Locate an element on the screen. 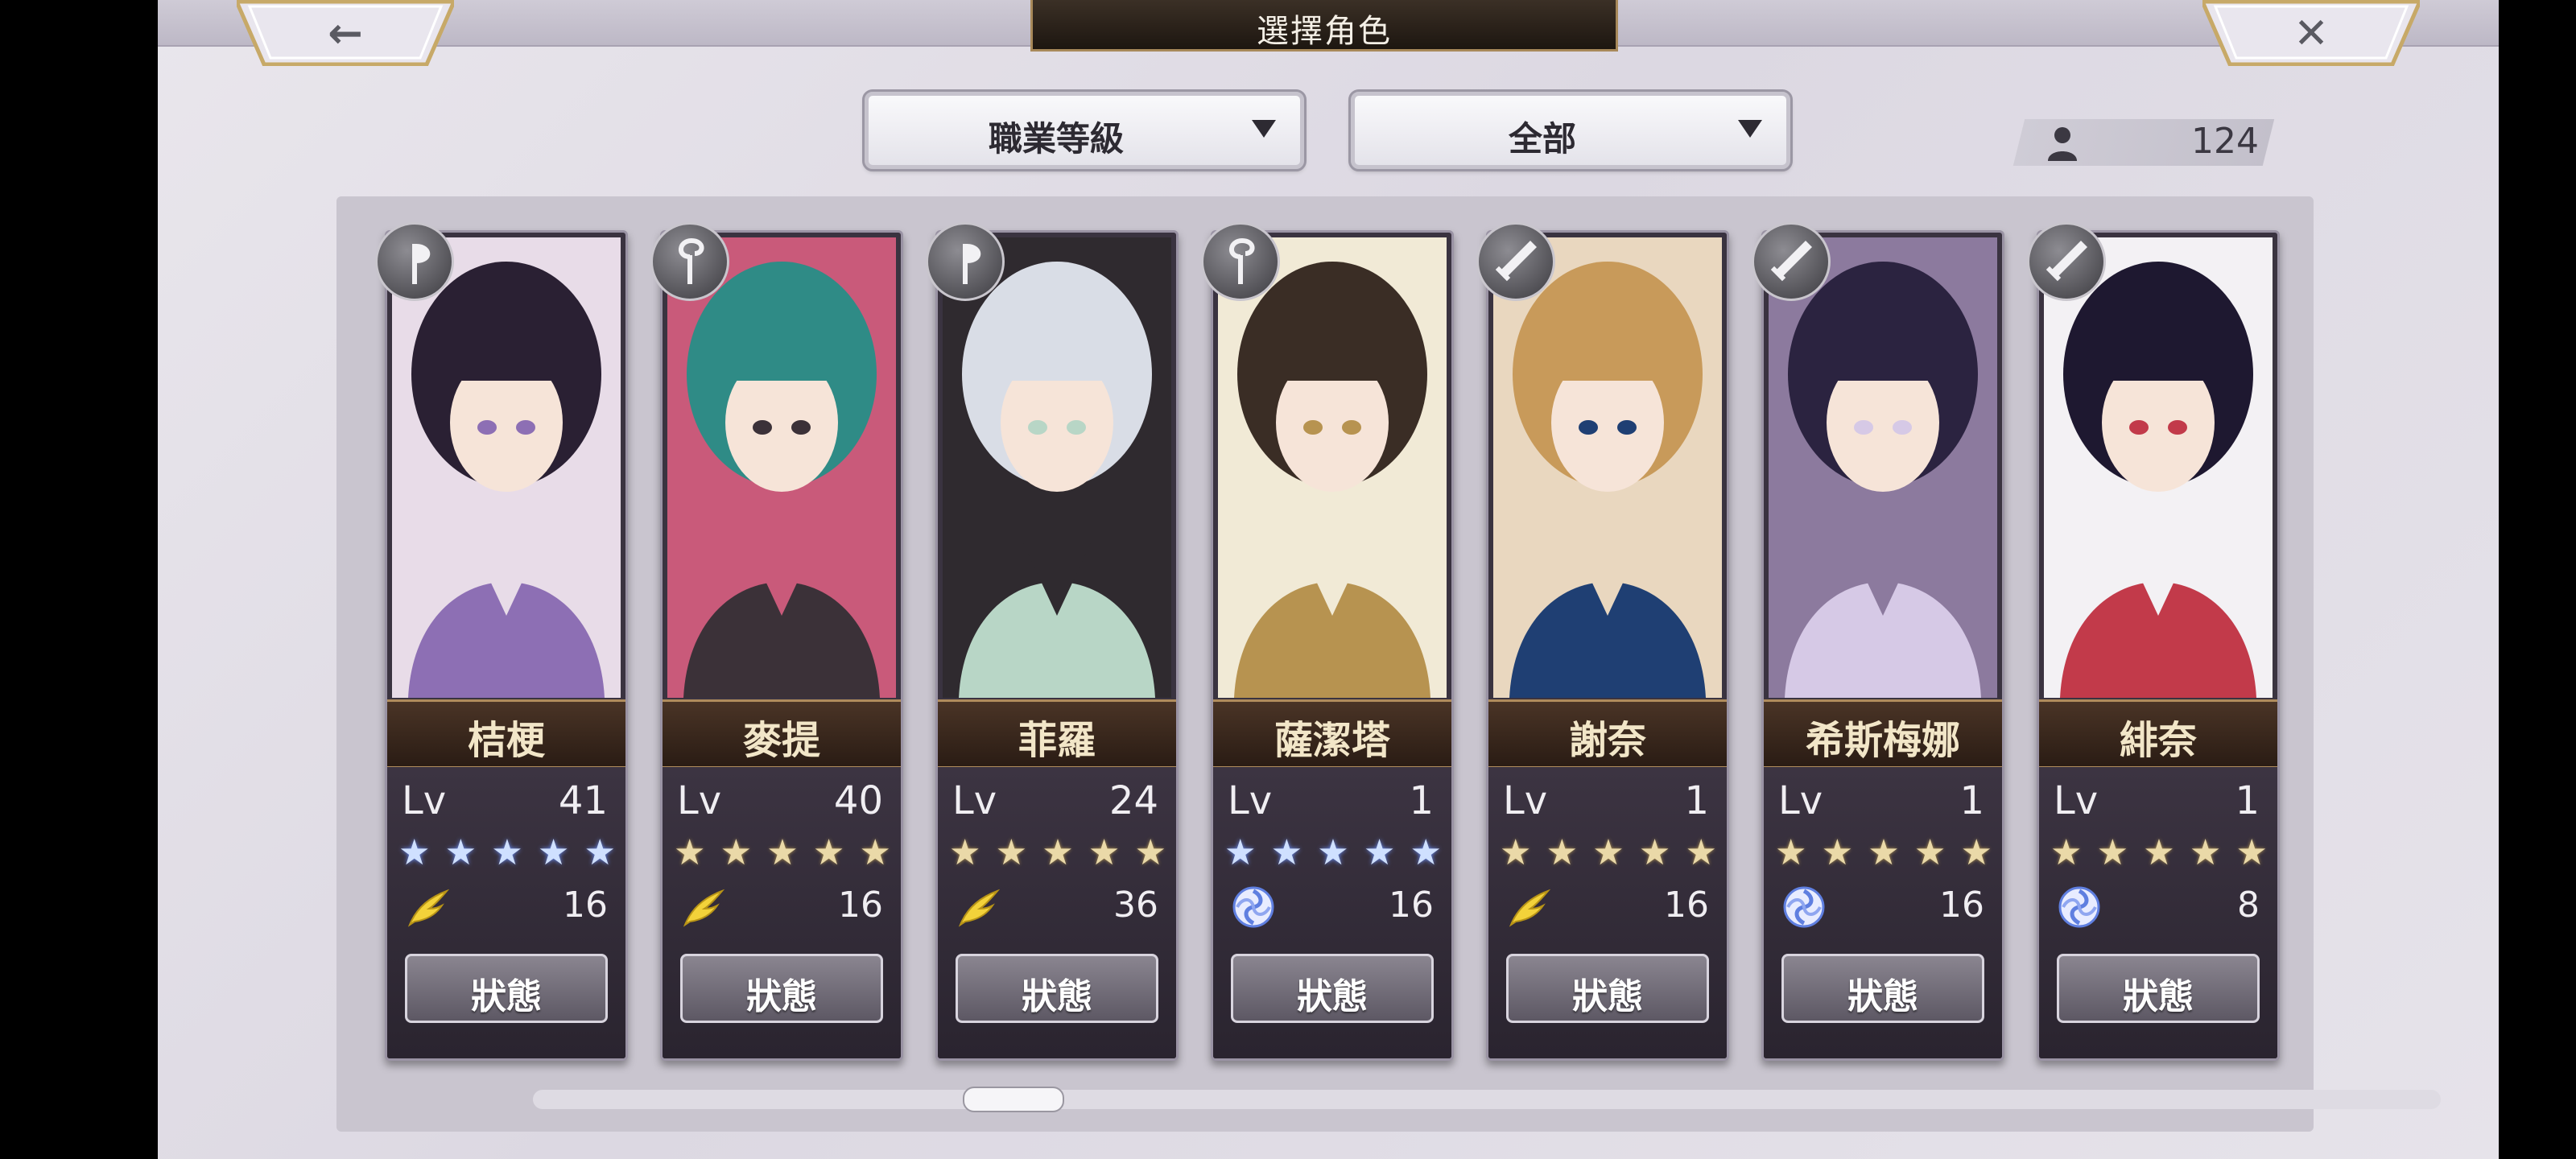 This screenshot has height=1159, width=2576. character-name: 菲羅 is located at coordinates (1057, 740).